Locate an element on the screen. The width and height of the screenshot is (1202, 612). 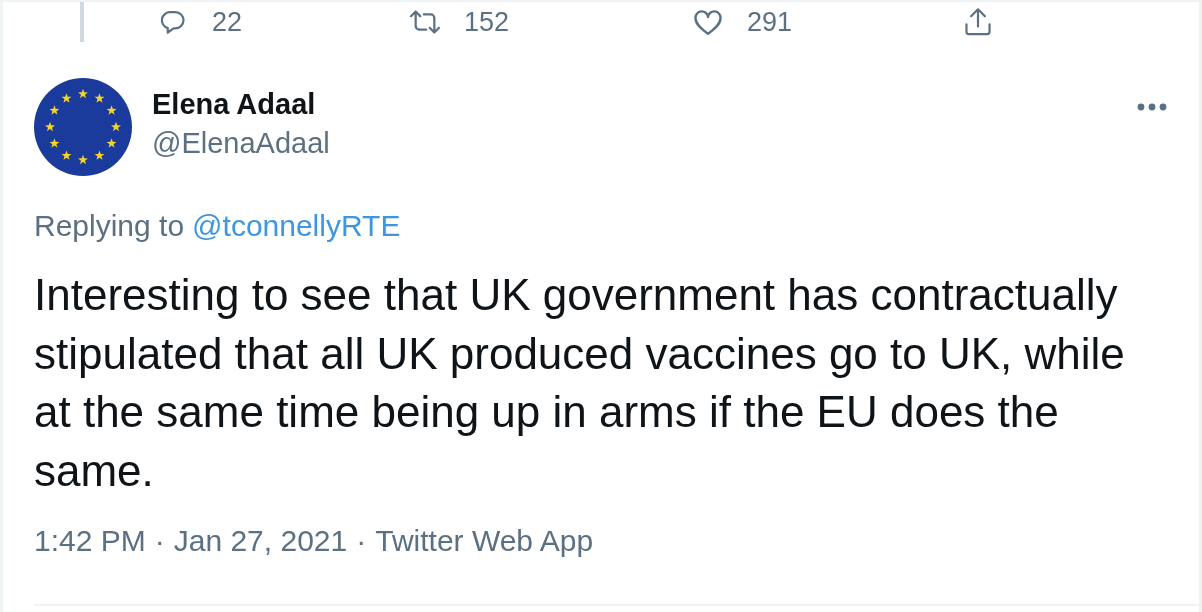
mention-link: @tconnellyRTE is located at coordinates (296, 226).